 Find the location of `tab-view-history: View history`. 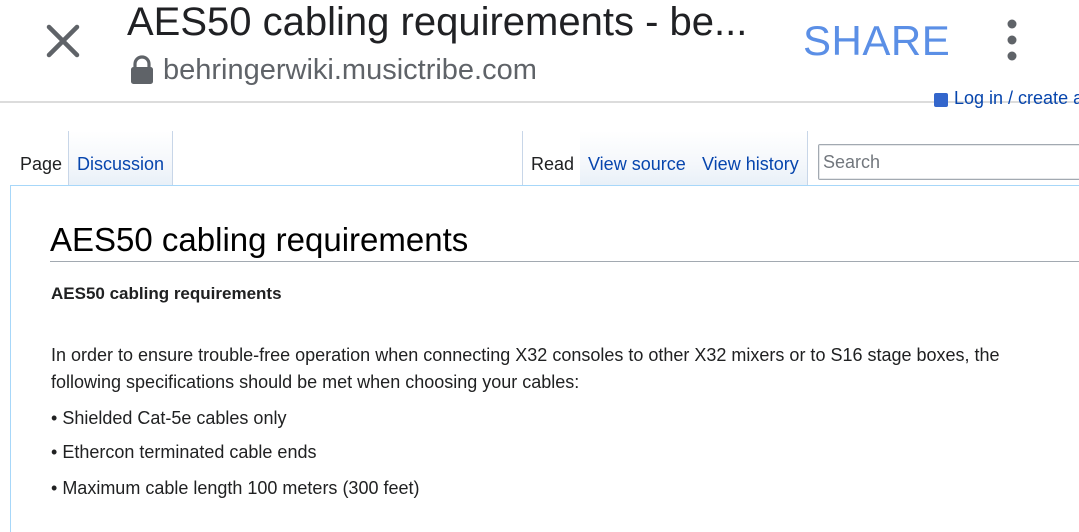

tab-view-history: View history is located at coordinates (751, 158).